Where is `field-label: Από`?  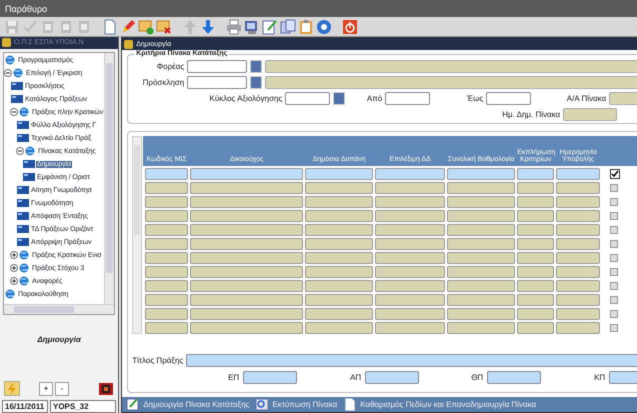
field-label: Από is located at coordinates (374, 98).